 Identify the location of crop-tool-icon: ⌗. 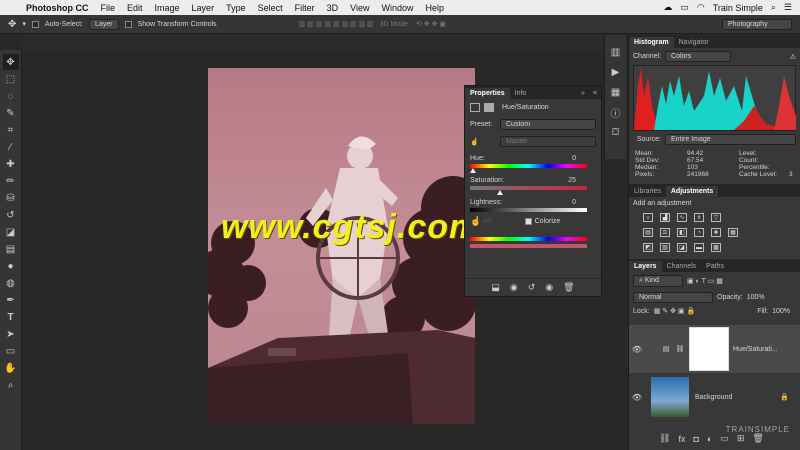
(11, 130).